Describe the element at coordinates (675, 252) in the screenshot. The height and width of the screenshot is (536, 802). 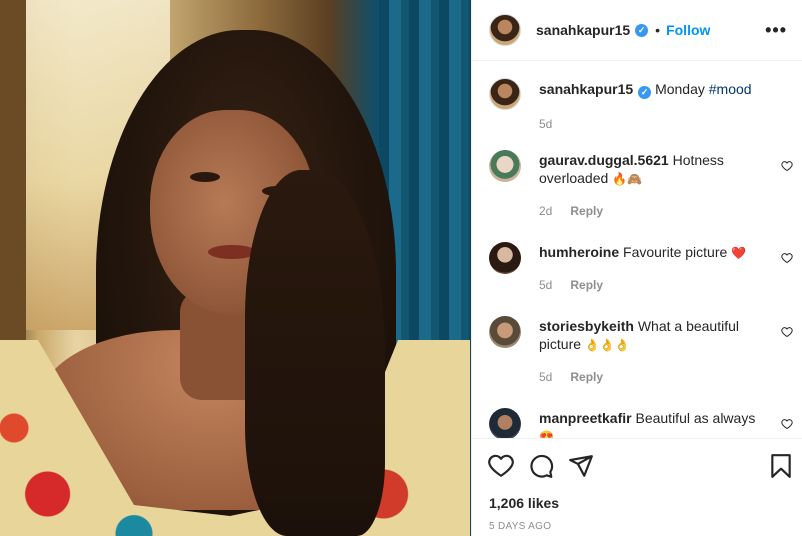
I see `comment-text: Favourite picture` at that location.